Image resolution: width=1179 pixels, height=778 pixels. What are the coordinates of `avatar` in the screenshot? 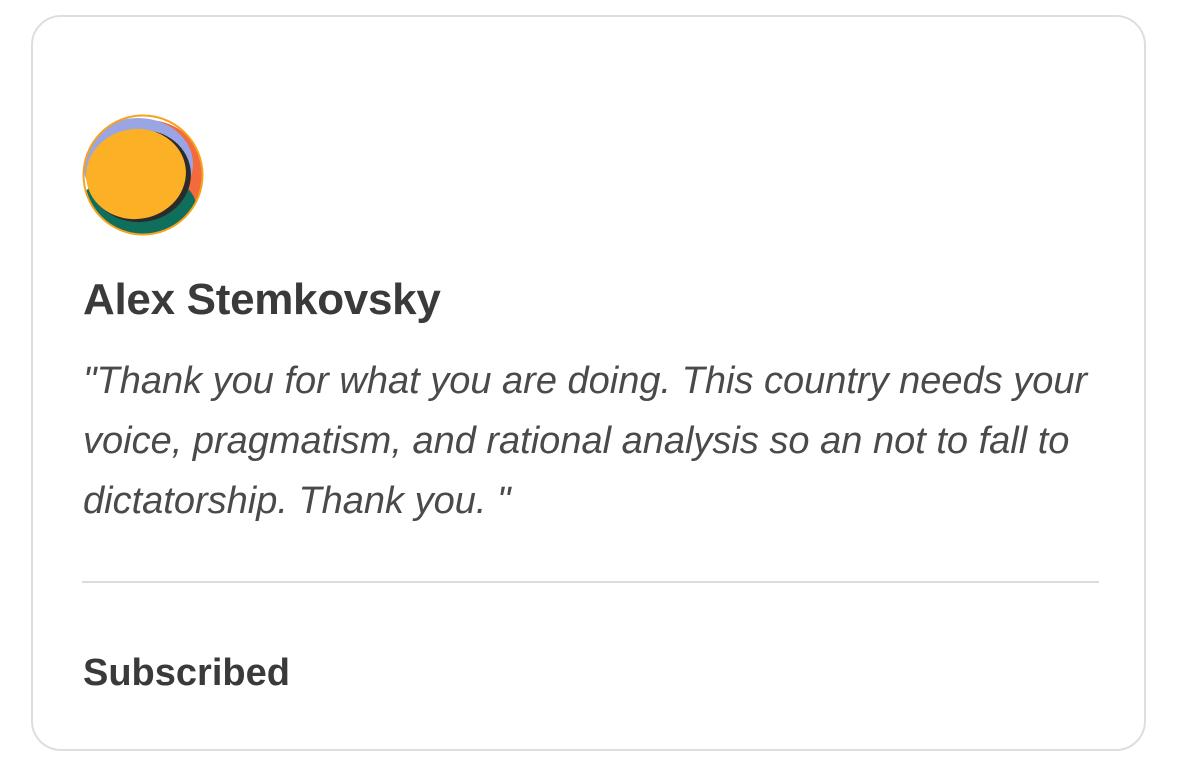 It's located at (143, 175).